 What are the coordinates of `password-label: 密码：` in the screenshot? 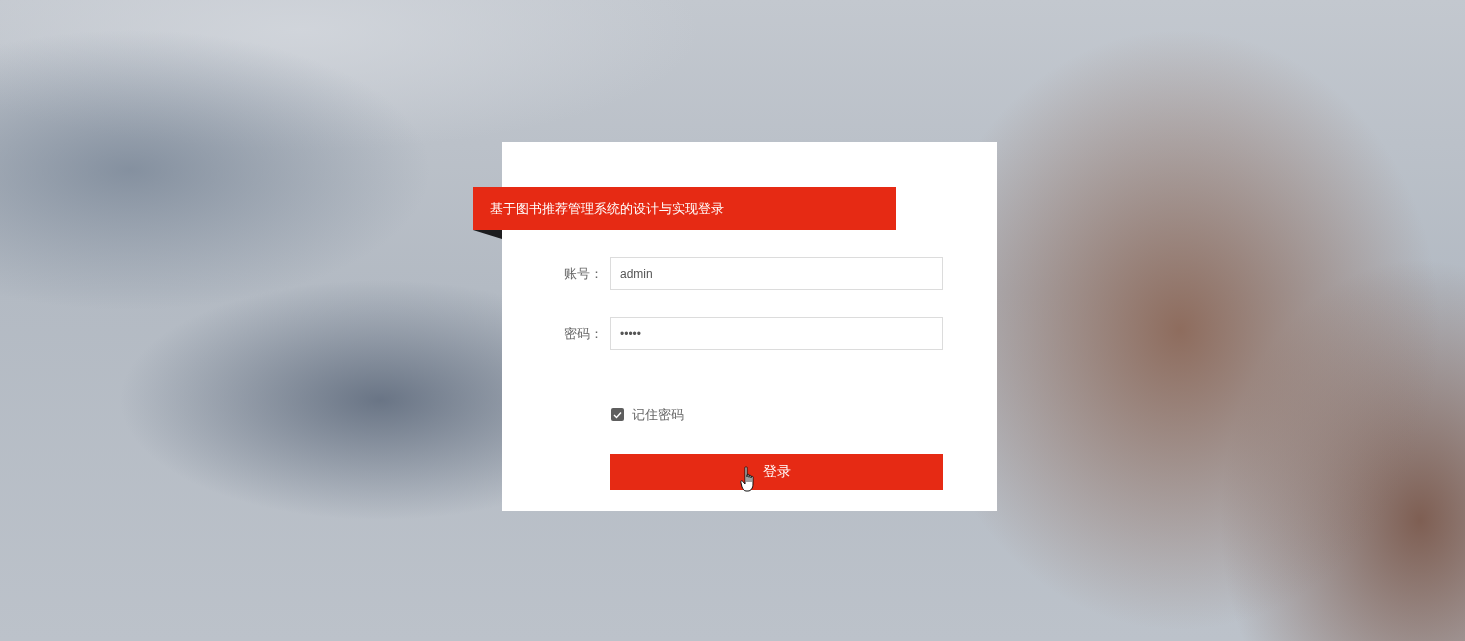 It's located at (583, 333).